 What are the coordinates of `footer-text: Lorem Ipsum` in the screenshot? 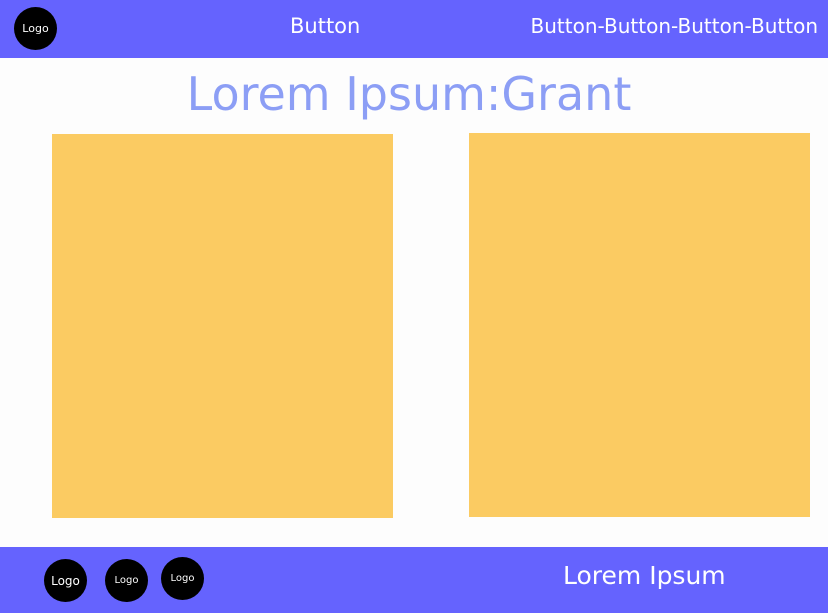 It's located at (644, 575).